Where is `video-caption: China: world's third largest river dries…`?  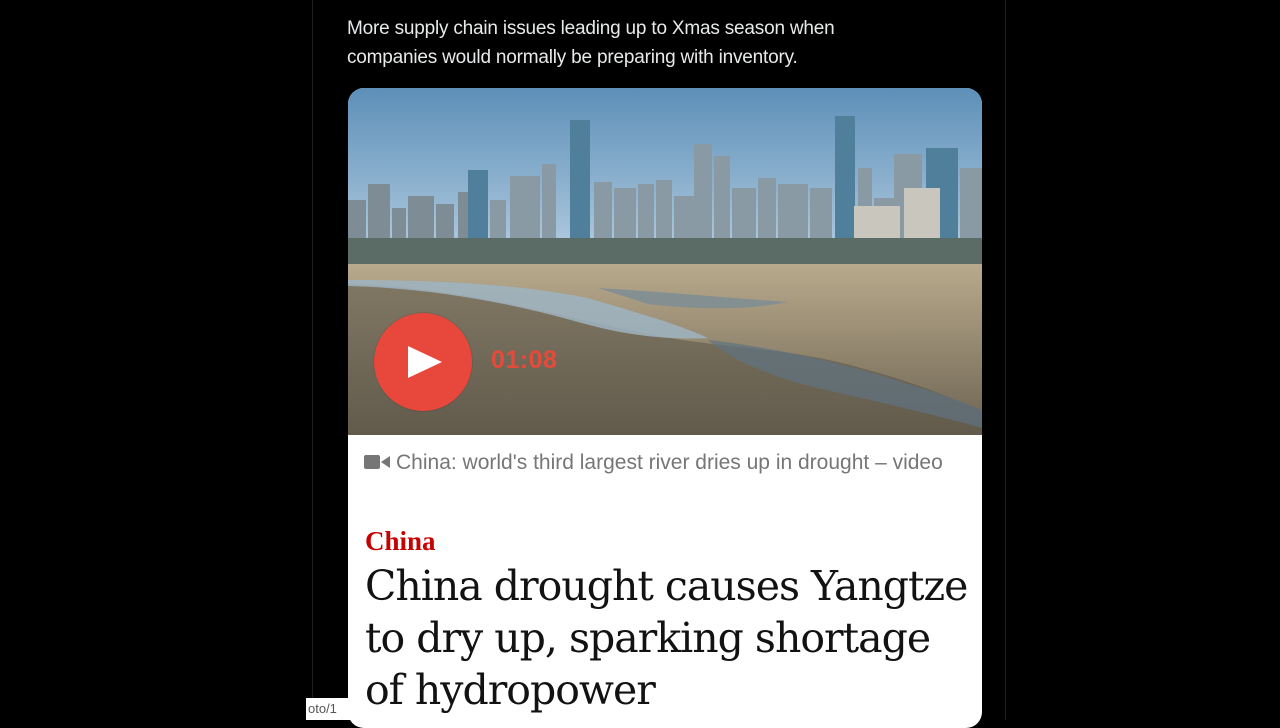
video-caption: China: world's third largest river dries… is located at coordinates (664, 463).